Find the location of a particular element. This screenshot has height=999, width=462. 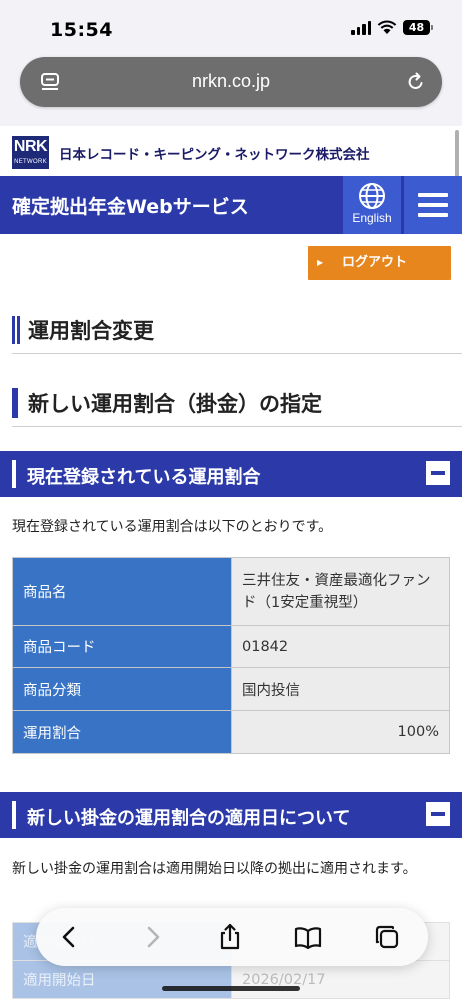

sub-title: 新しい運用割合（掛金）の指定 is located at coordinates (175, 404).